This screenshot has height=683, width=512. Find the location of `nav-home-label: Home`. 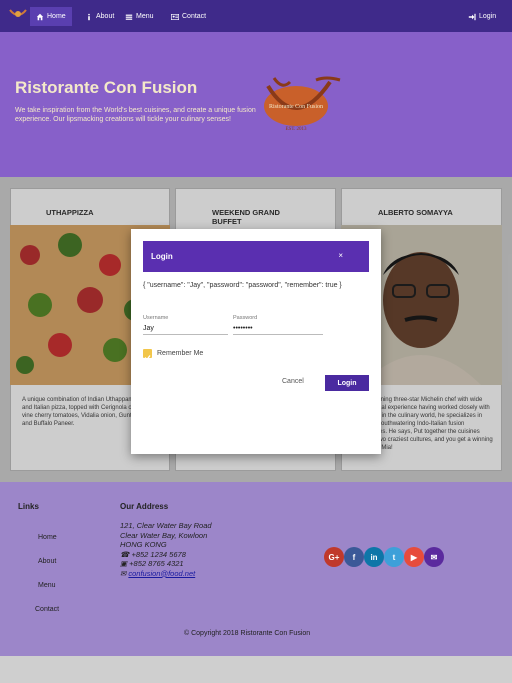

nav-home-label: Home is located at coordinates (56, 16).